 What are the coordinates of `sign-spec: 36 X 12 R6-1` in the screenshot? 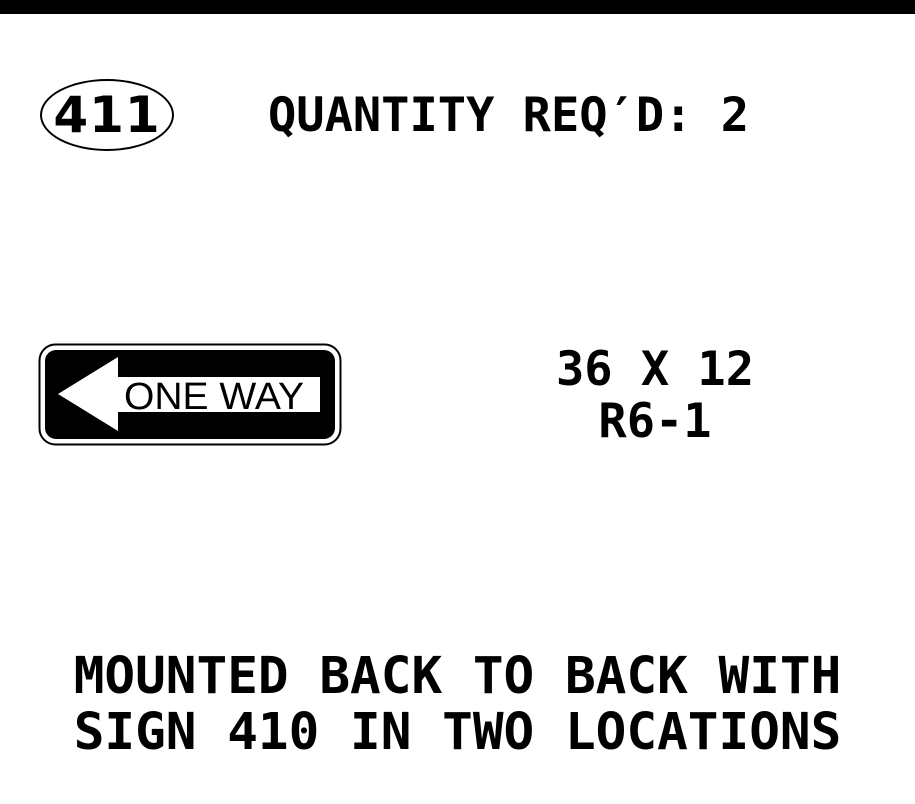 It's located at (655, 396).